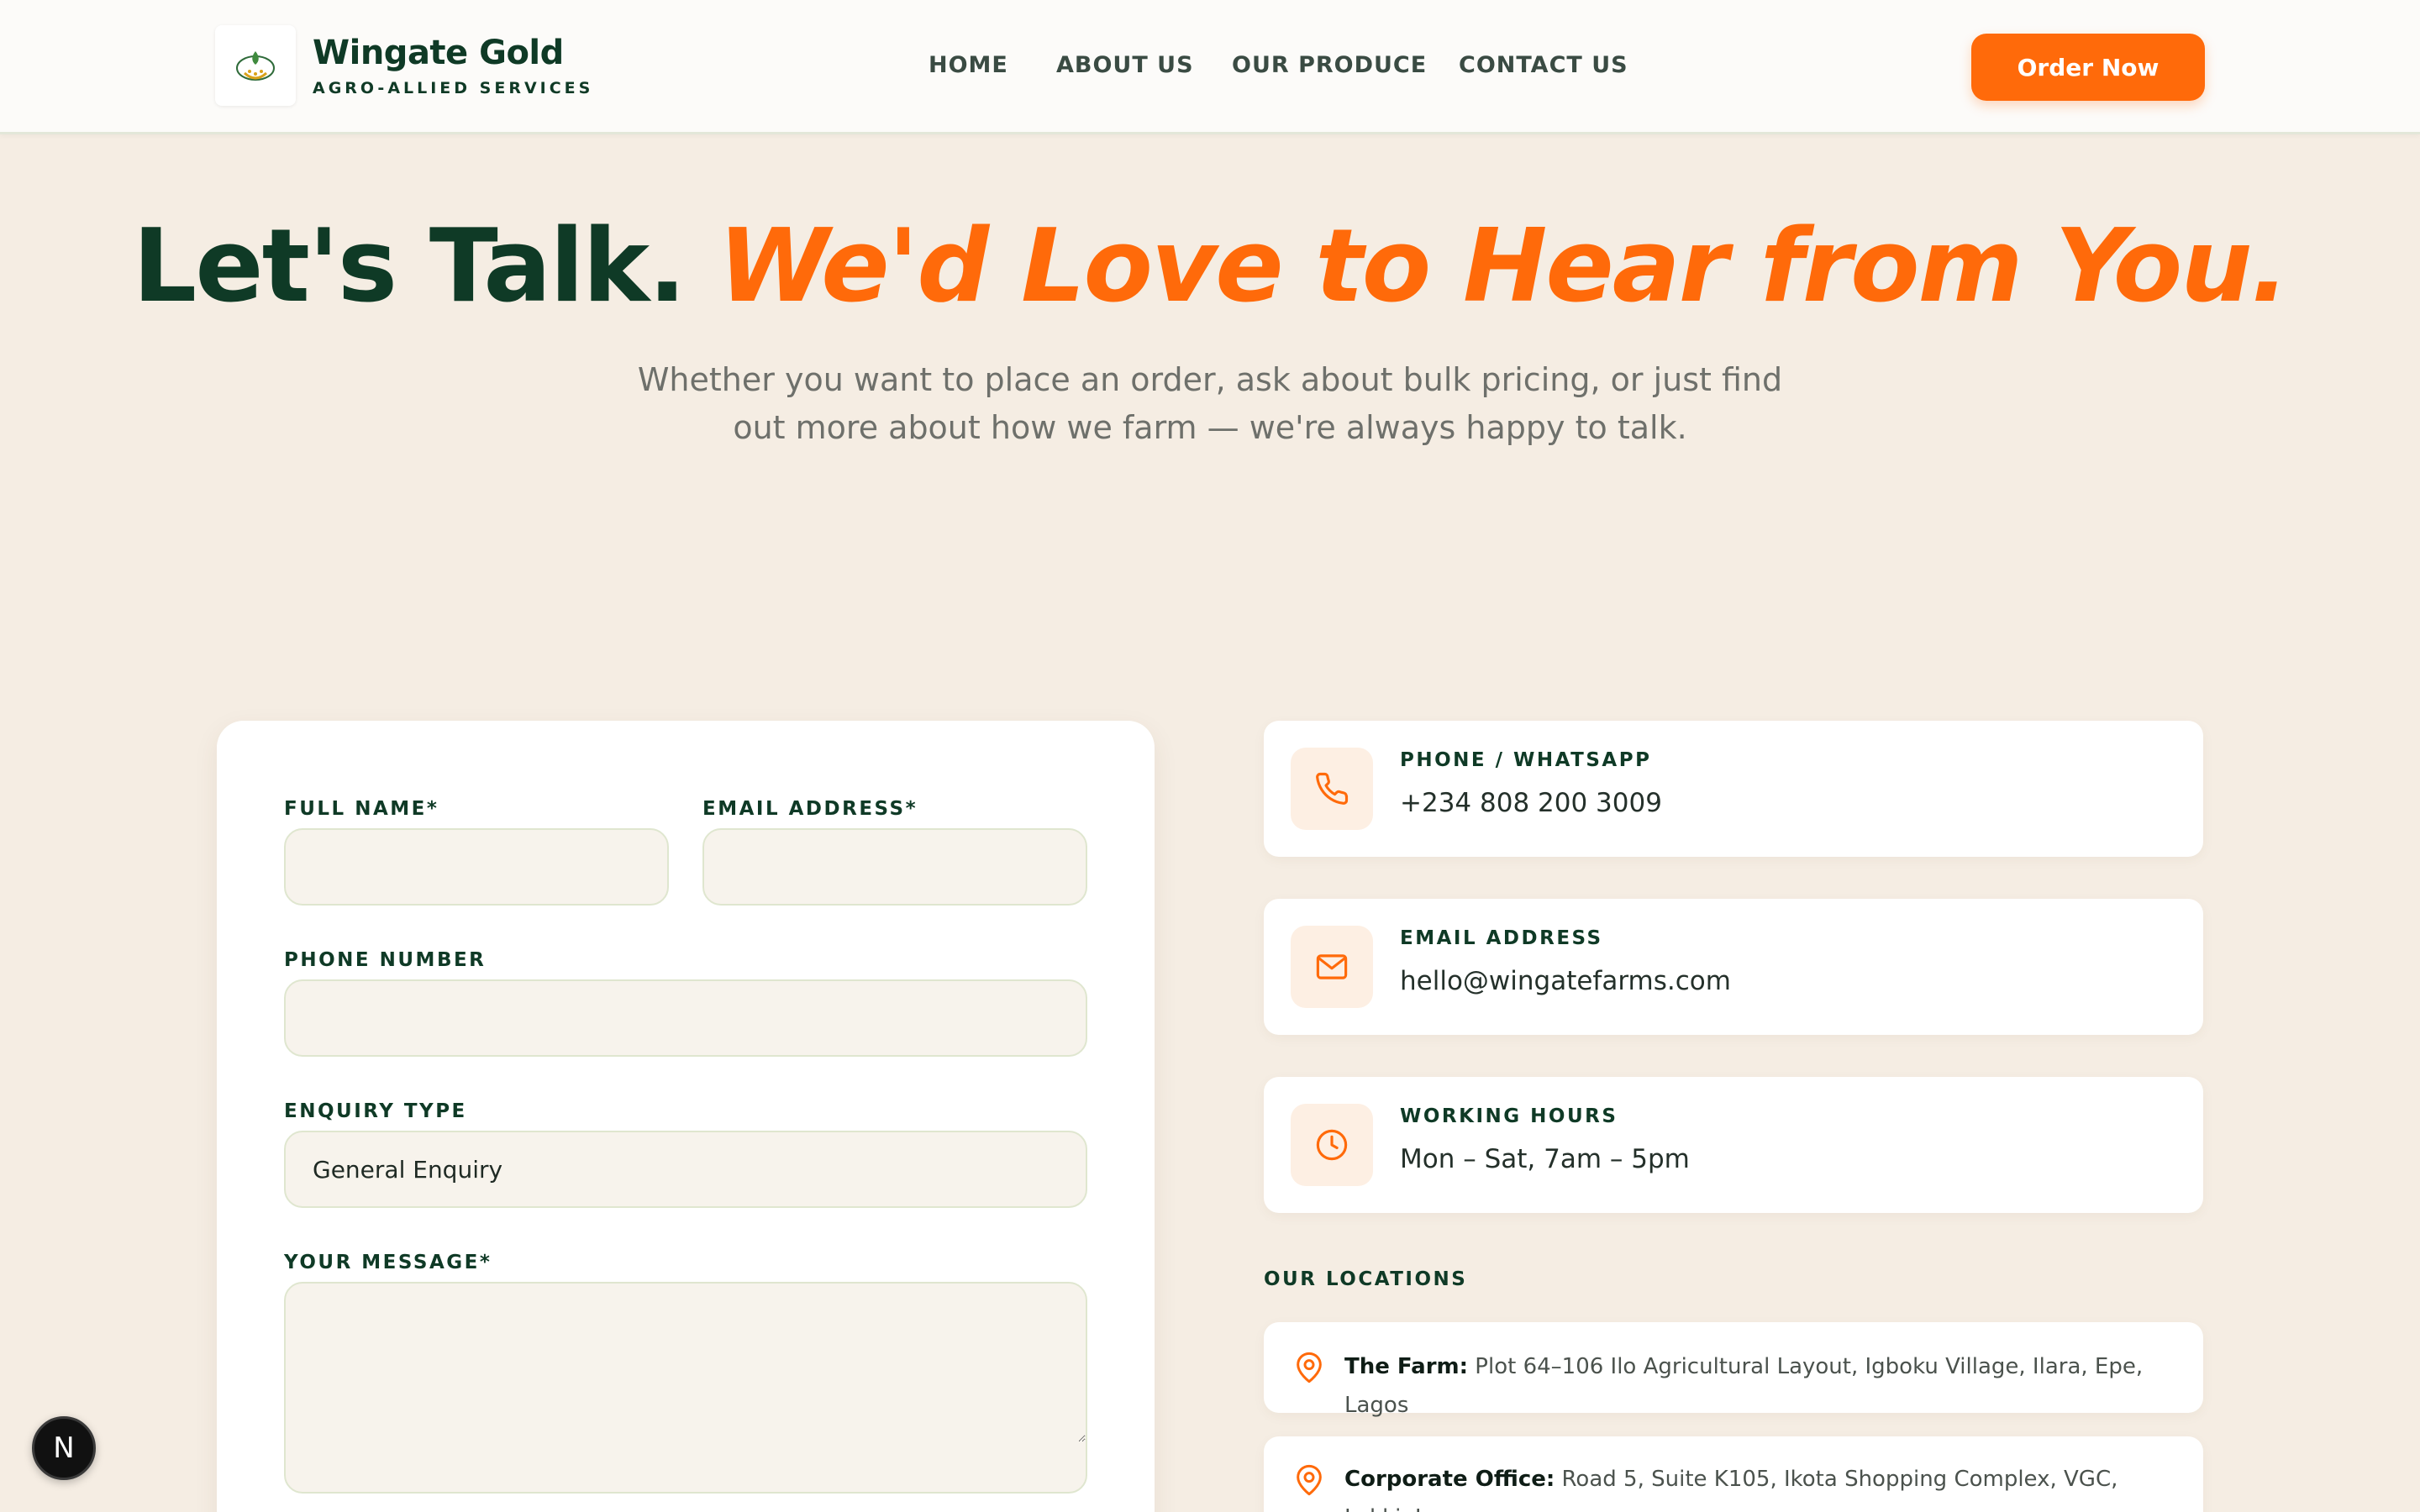 Image resolution: width=2420 pixels, height=1512 pixels. What do you see at coordinates (490, 867) in the screenshot?
I see `full-name-input` at bounding box center [490, 867].